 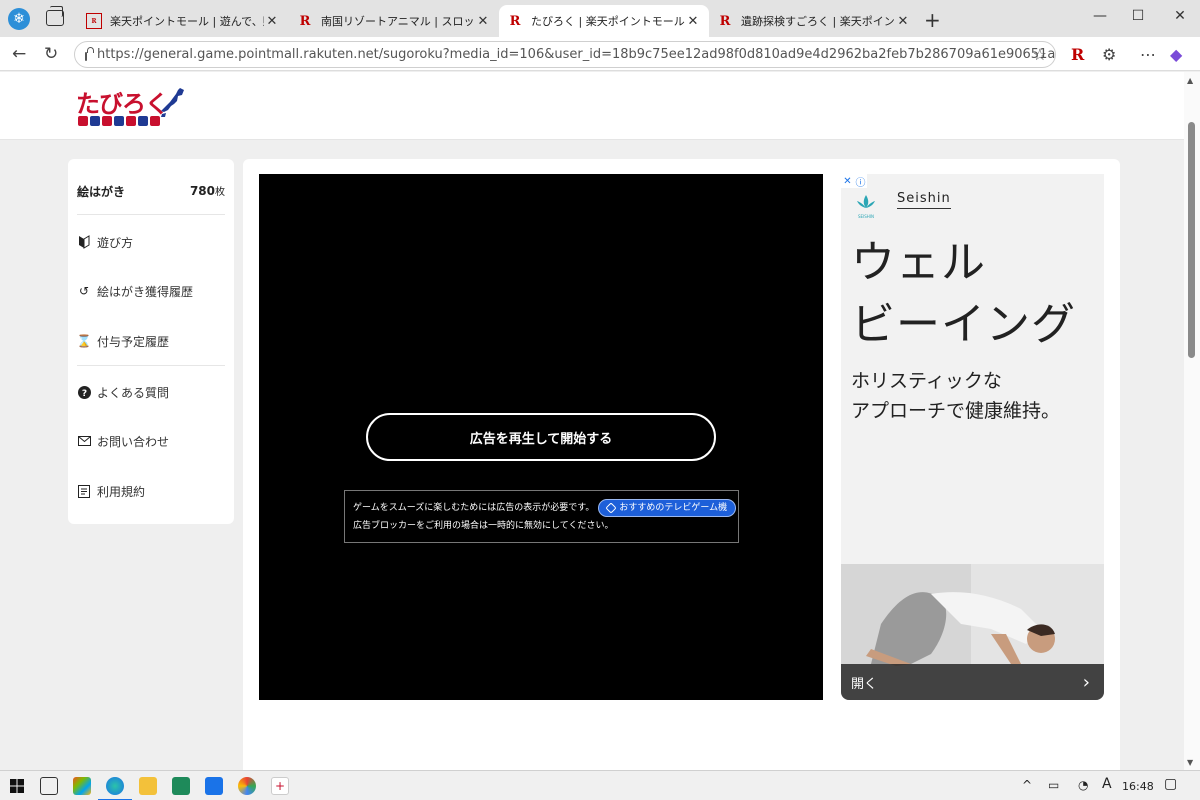 I want to click on japan-map-icon, so click(x=172, y=102).